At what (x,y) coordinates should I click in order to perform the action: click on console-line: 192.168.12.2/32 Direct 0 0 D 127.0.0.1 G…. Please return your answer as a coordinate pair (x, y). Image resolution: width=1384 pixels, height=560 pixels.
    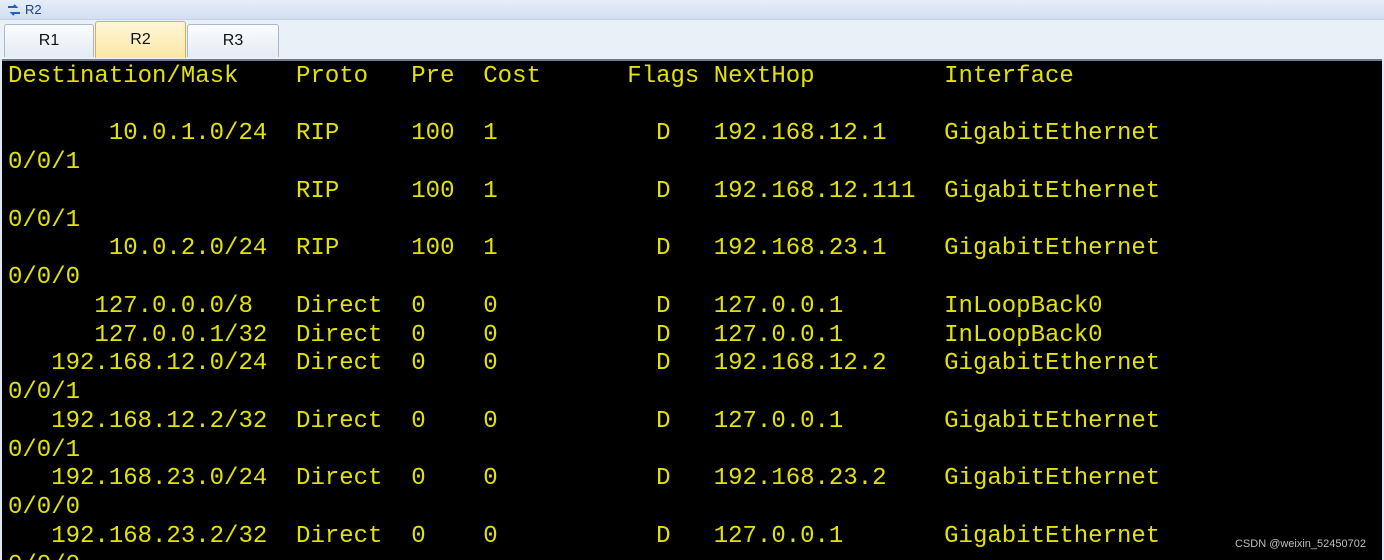
    Looking at the image, I should click on (584, 421).